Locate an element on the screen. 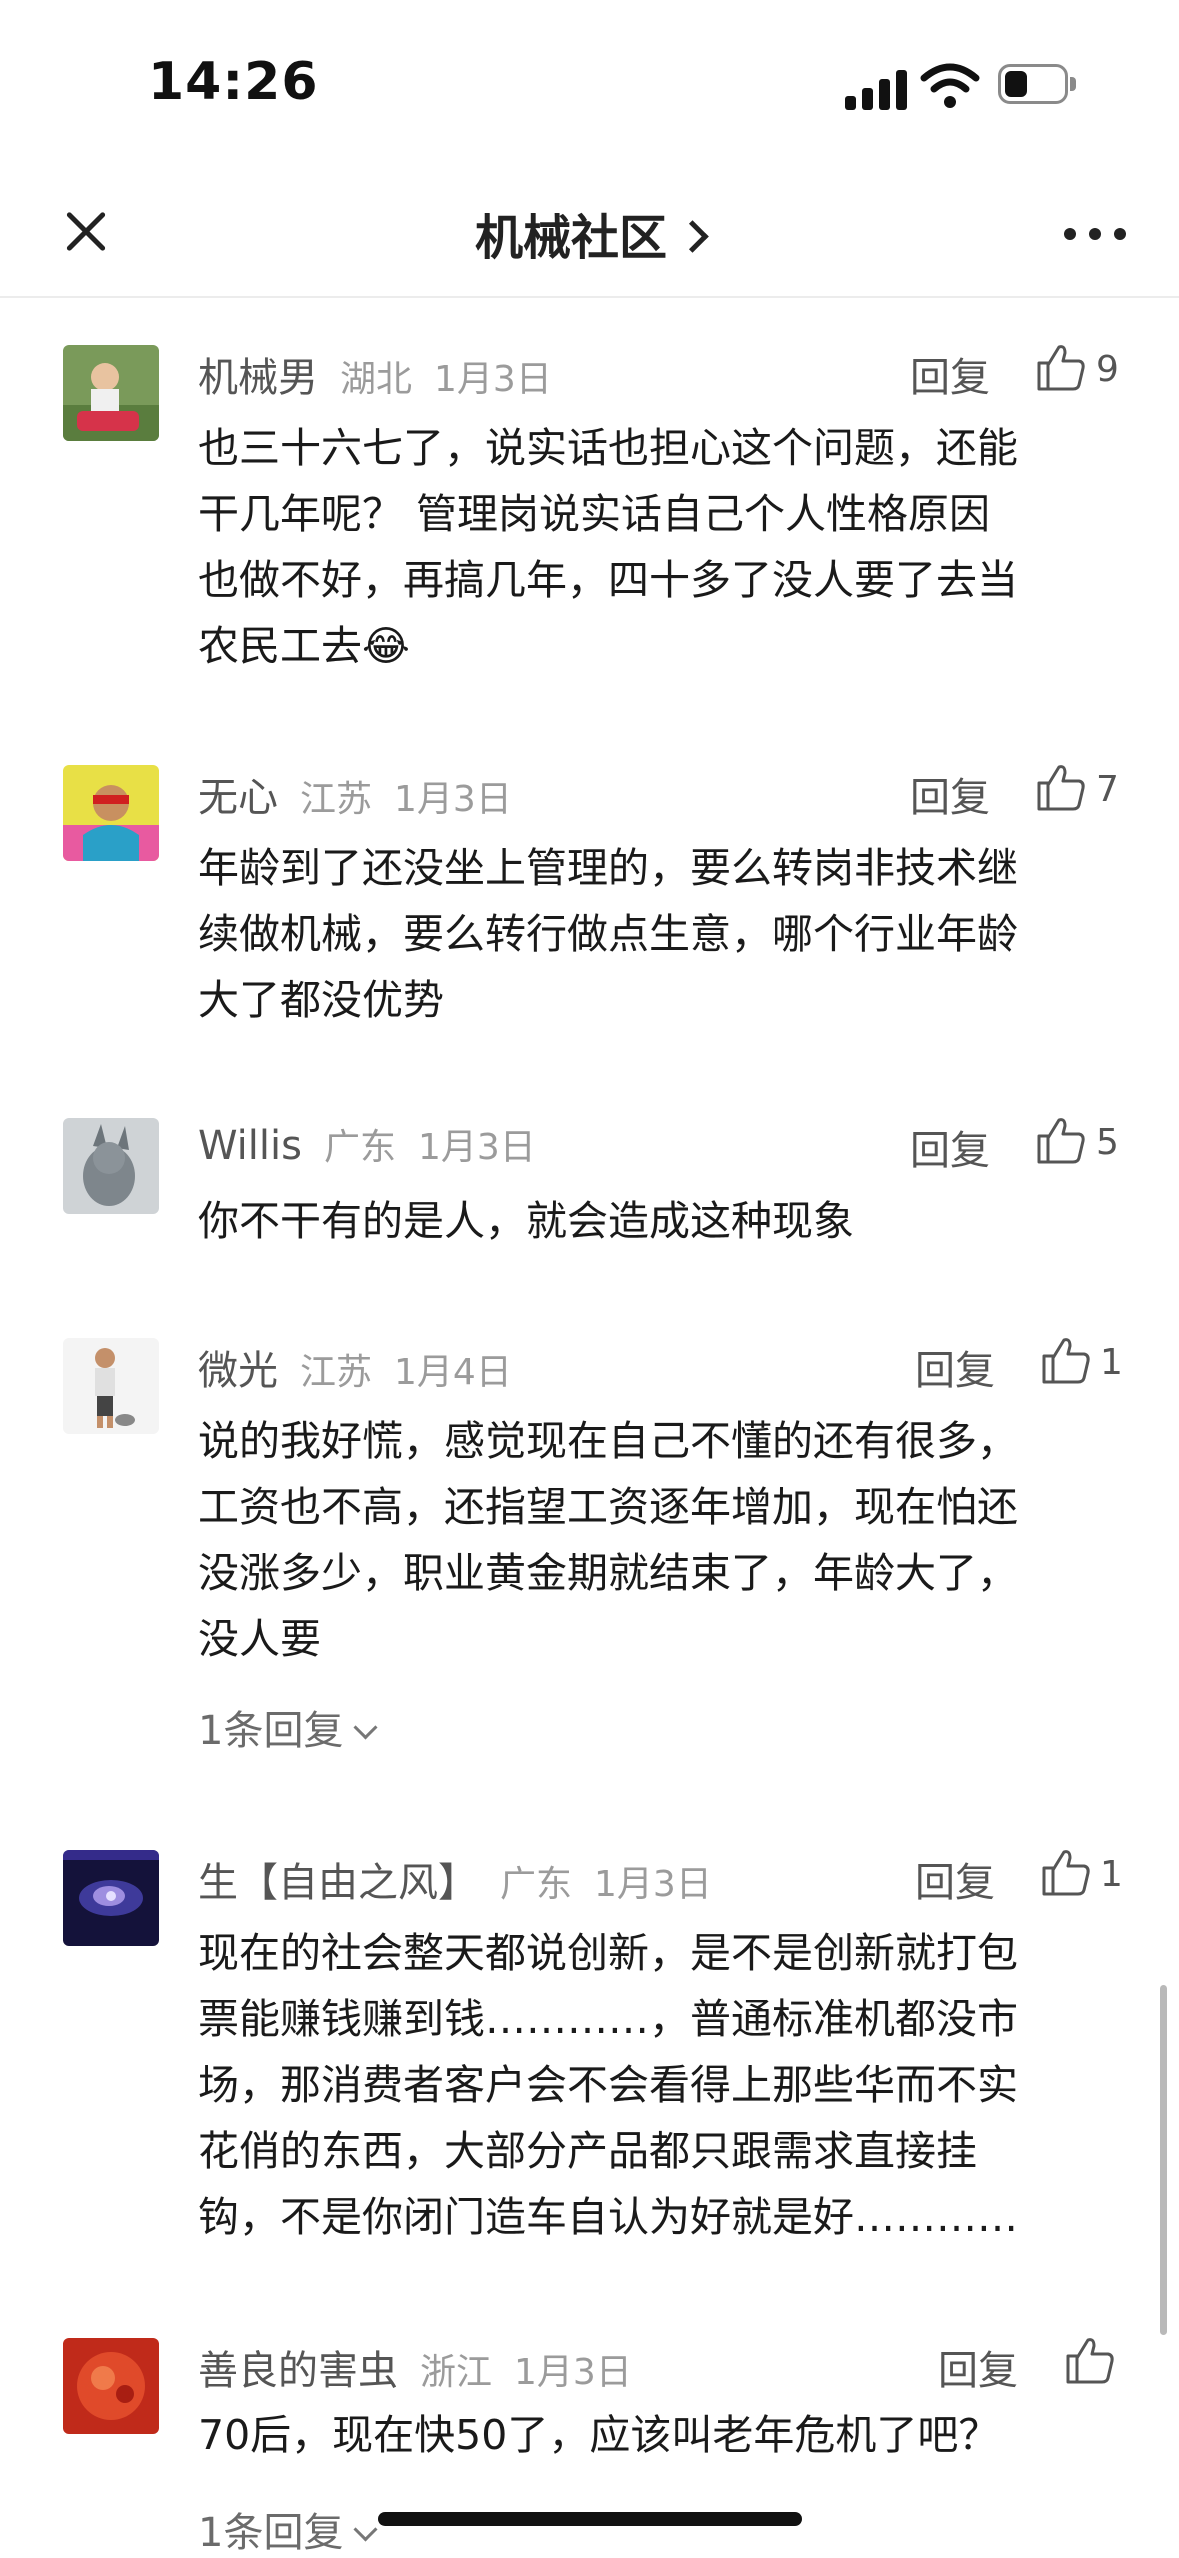 This screenshot has width=1179, height=2558. comment-region: 湖北 is located at coordinates (376, 379).